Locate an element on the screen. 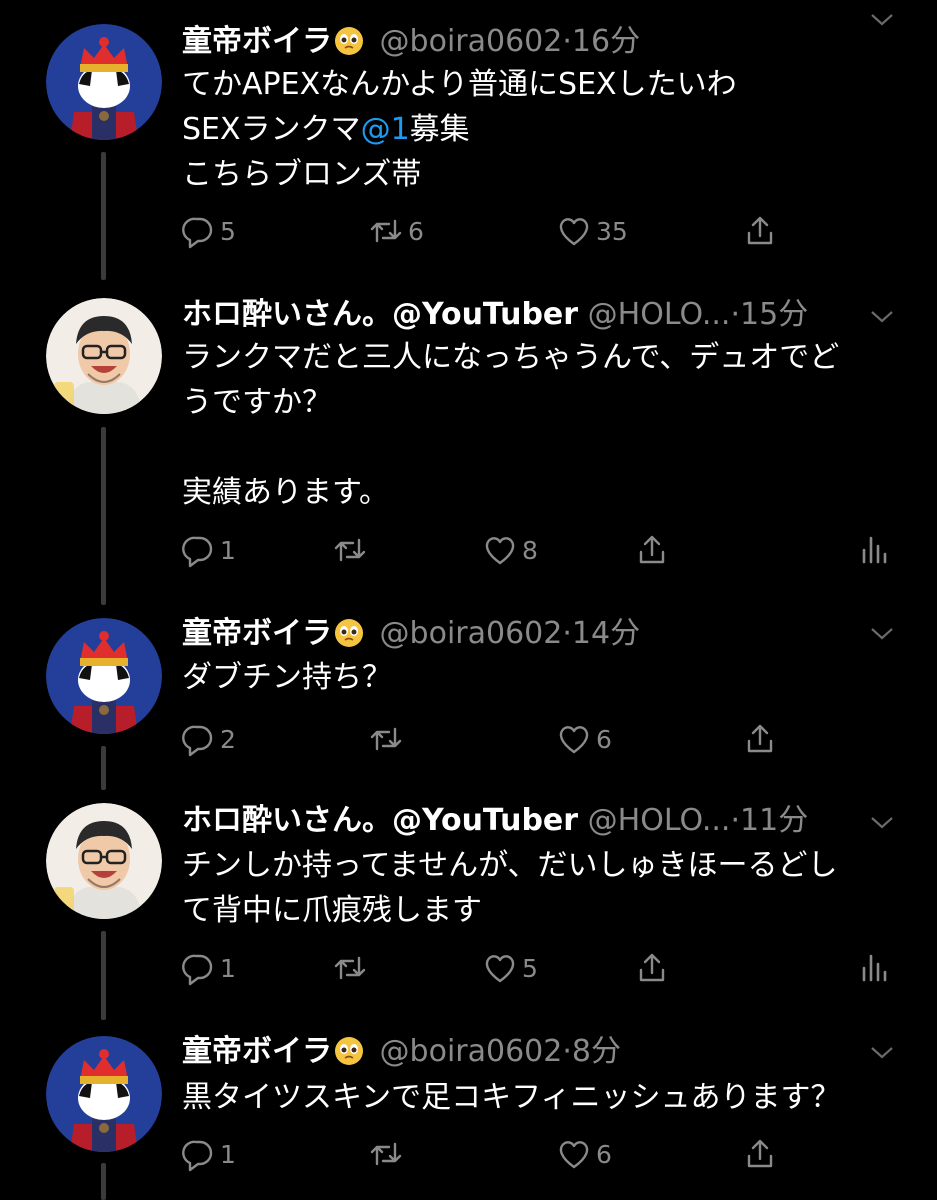 This screenshot has height=1200, width=937. like-button: 8 is located at coordinates (510, 550).